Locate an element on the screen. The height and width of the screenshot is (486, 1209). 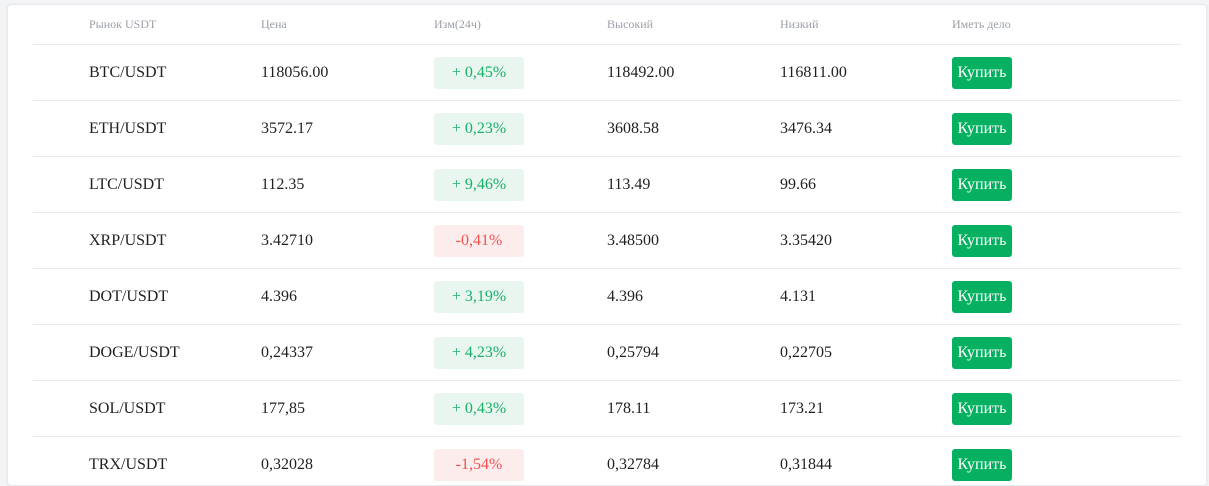
high-value: 118492.00 is located at coordinates (641, 72).